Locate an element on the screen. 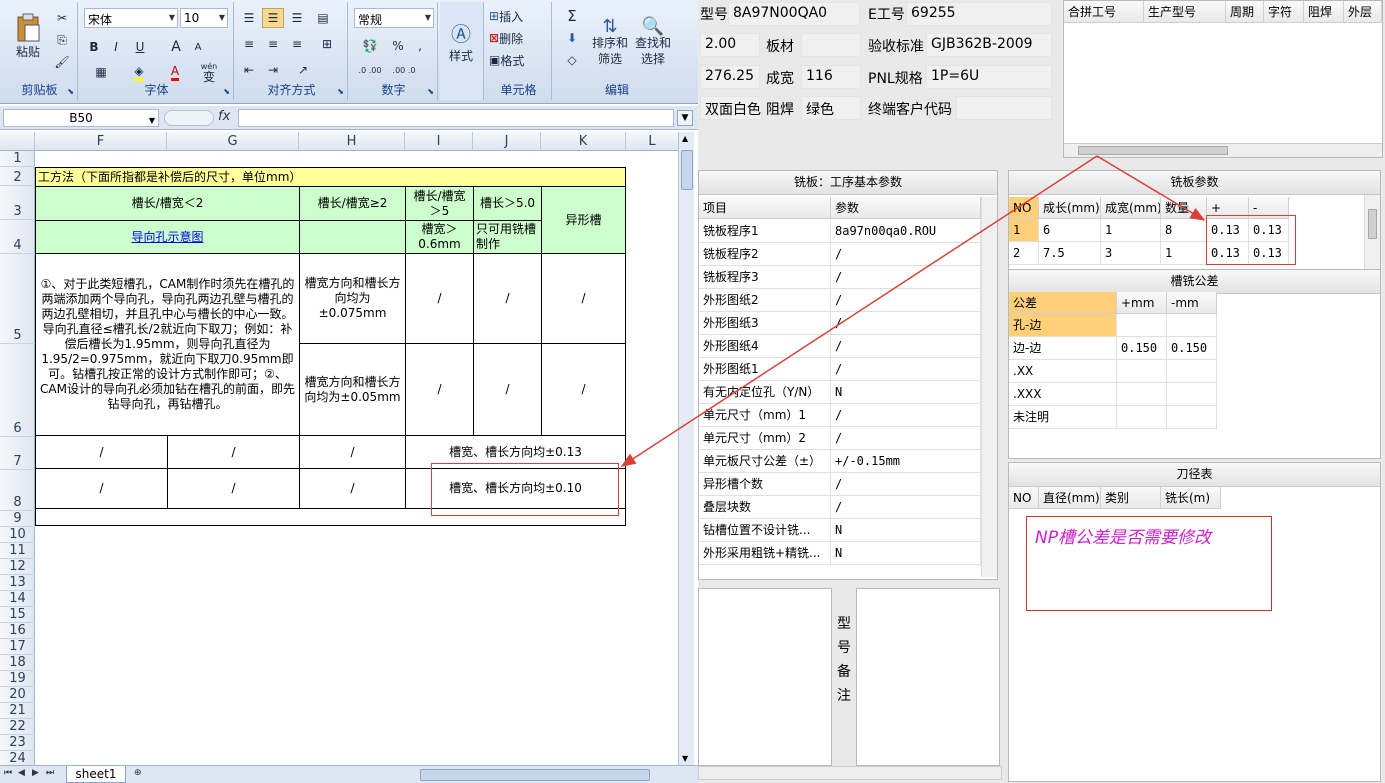  row-header: 23 is located at coordinates (17, 743).